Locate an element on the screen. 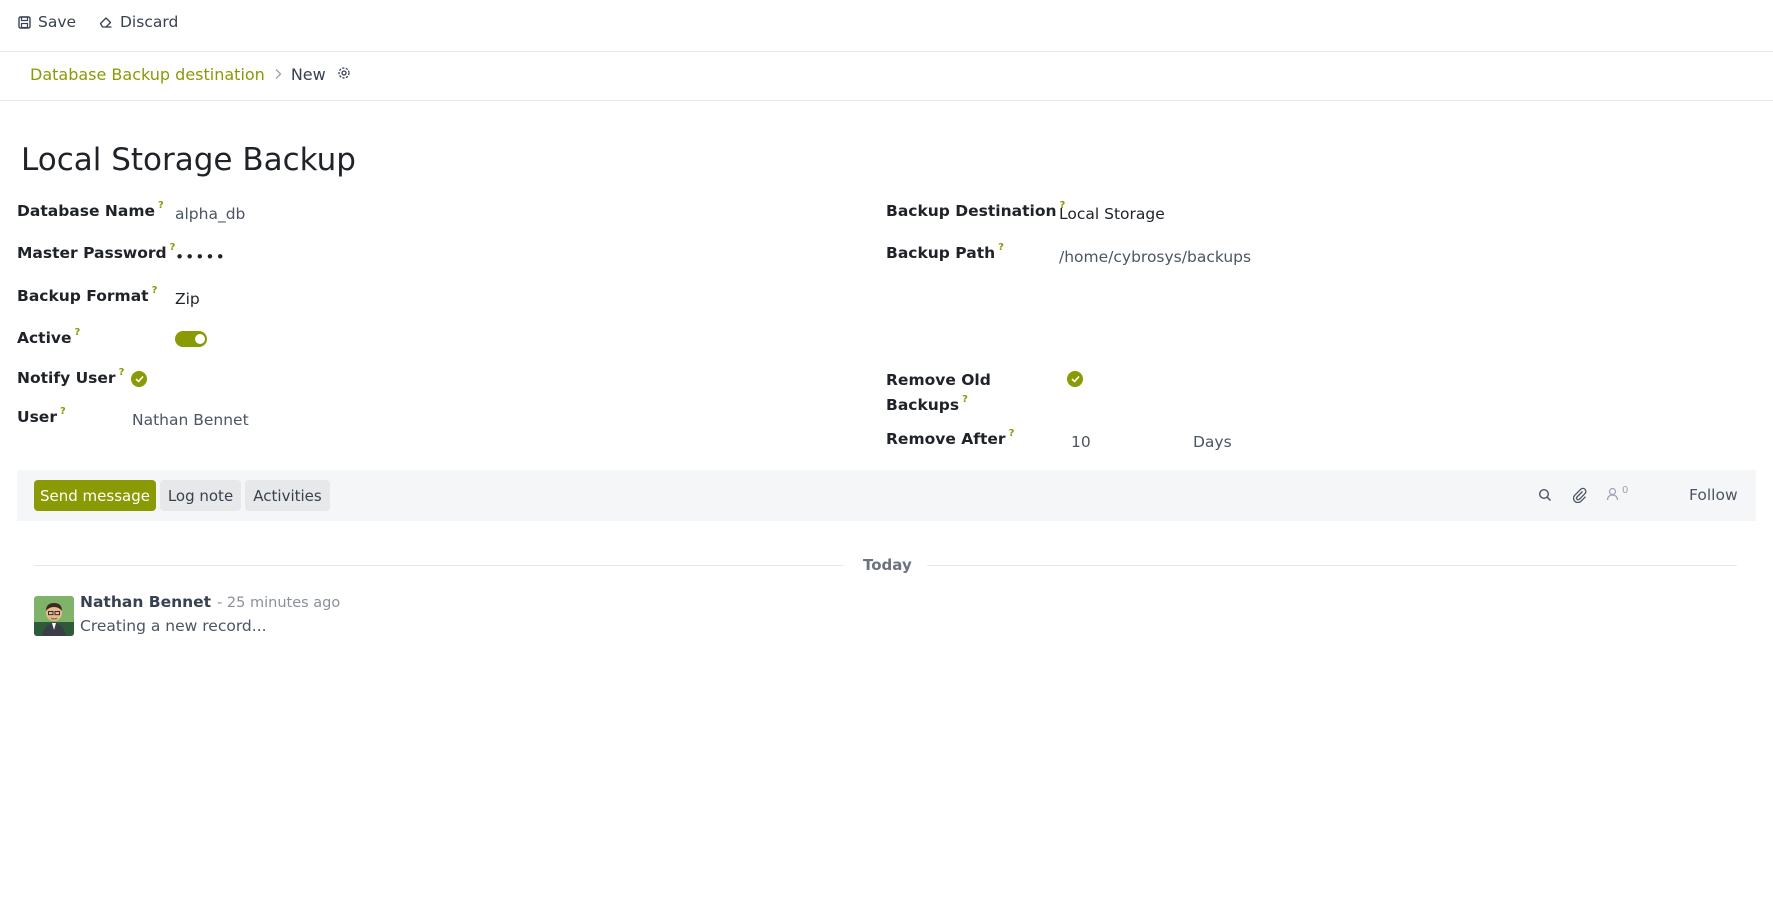 The image size is (1773, 900). save-button: Save is located at coordinates (47, 22).